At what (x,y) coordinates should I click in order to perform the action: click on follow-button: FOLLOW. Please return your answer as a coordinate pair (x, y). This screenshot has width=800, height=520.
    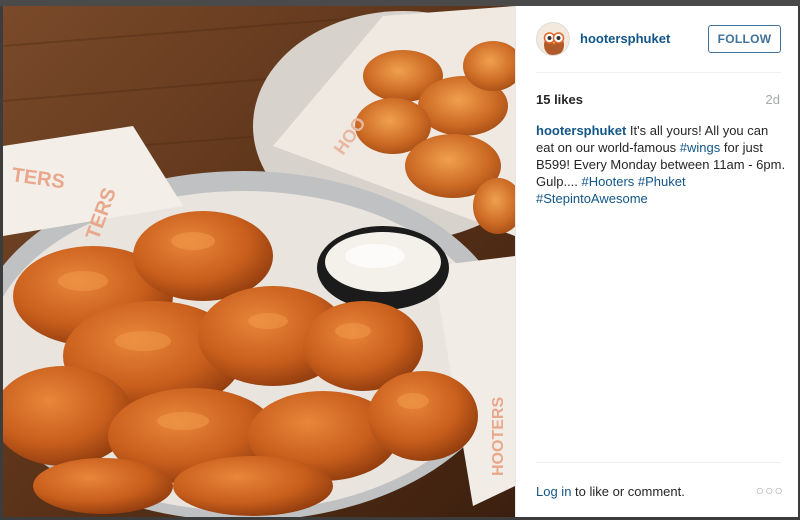
    Looking at the image, I should click on (744, 39).